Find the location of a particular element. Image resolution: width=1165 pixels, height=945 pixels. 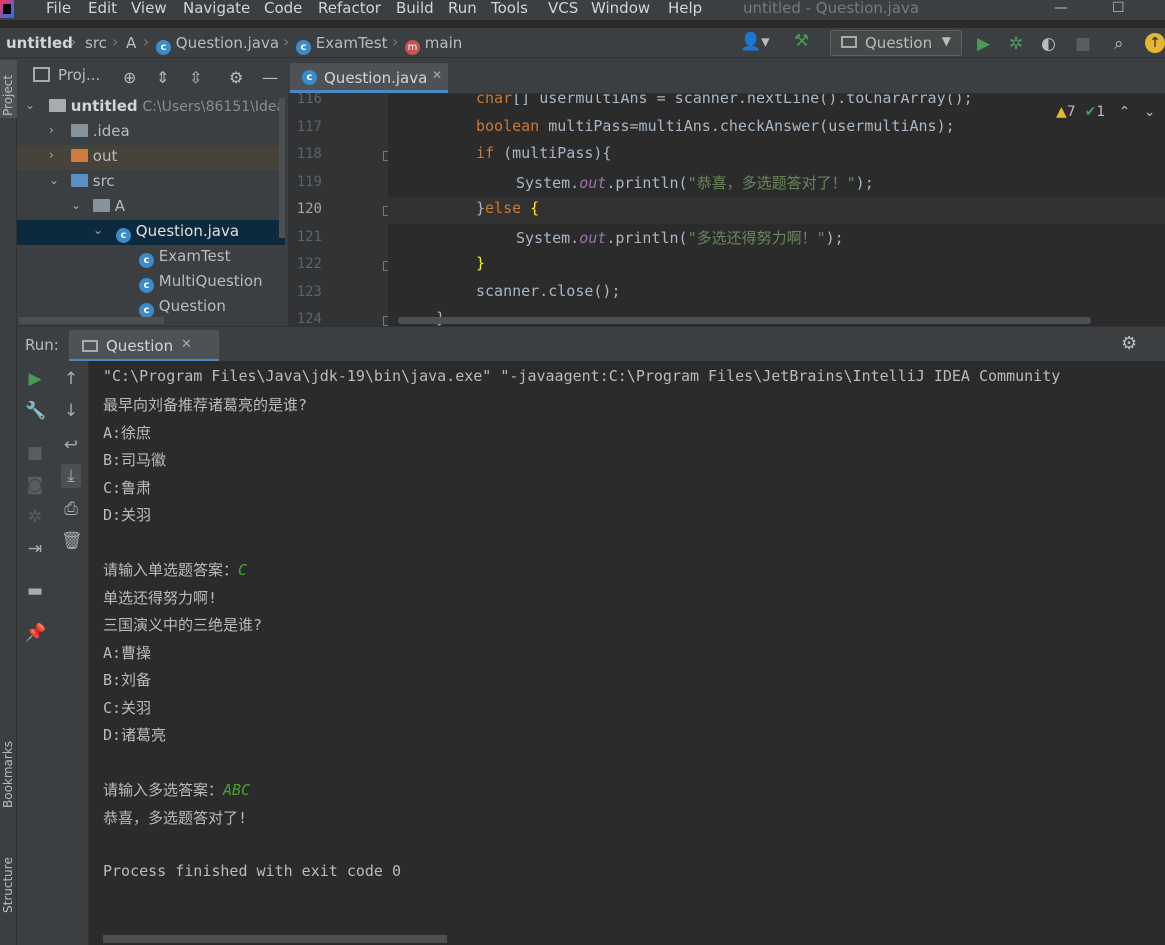

chevron-up-icon: ⌃ is located at coordinates (1125, 112).